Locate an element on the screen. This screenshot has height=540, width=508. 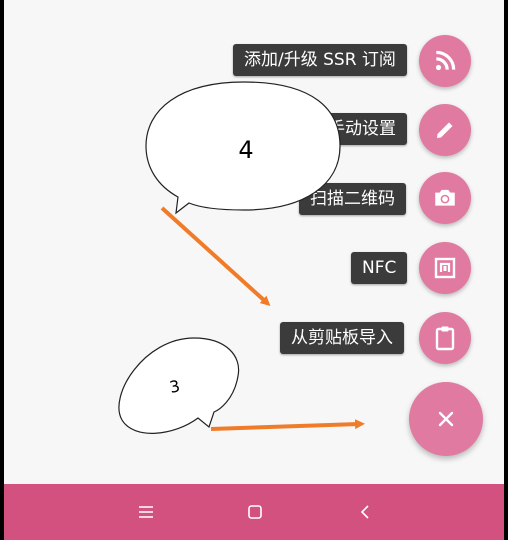
home-icon is located at coordinates (255, 512).